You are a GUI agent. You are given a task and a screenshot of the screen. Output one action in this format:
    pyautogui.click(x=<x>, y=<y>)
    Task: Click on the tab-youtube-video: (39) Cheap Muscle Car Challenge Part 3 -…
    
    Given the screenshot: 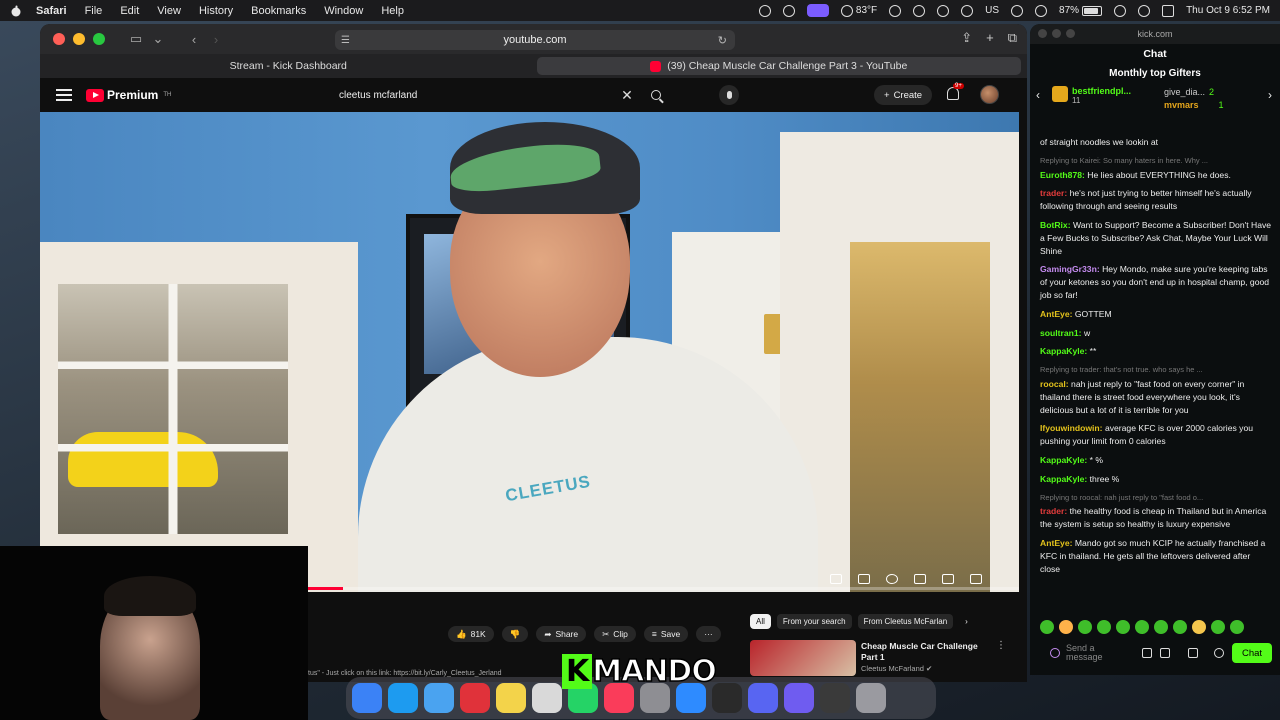 What is the action you would take?
    pyautogui.click(x=778, y=66)
    